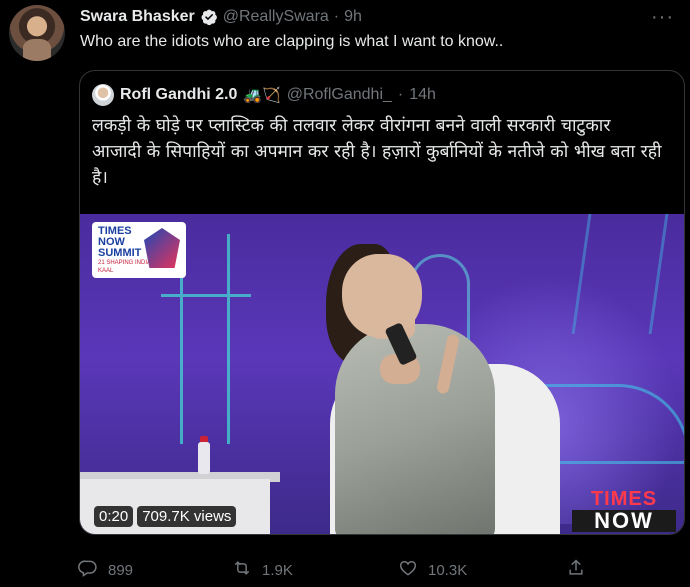 This screenshot has width=690, height=587. What do you see at coordinates (206, 339) in the screenshot?
I see `backdrop-tower-graphic` at bounding box center [206, 339].